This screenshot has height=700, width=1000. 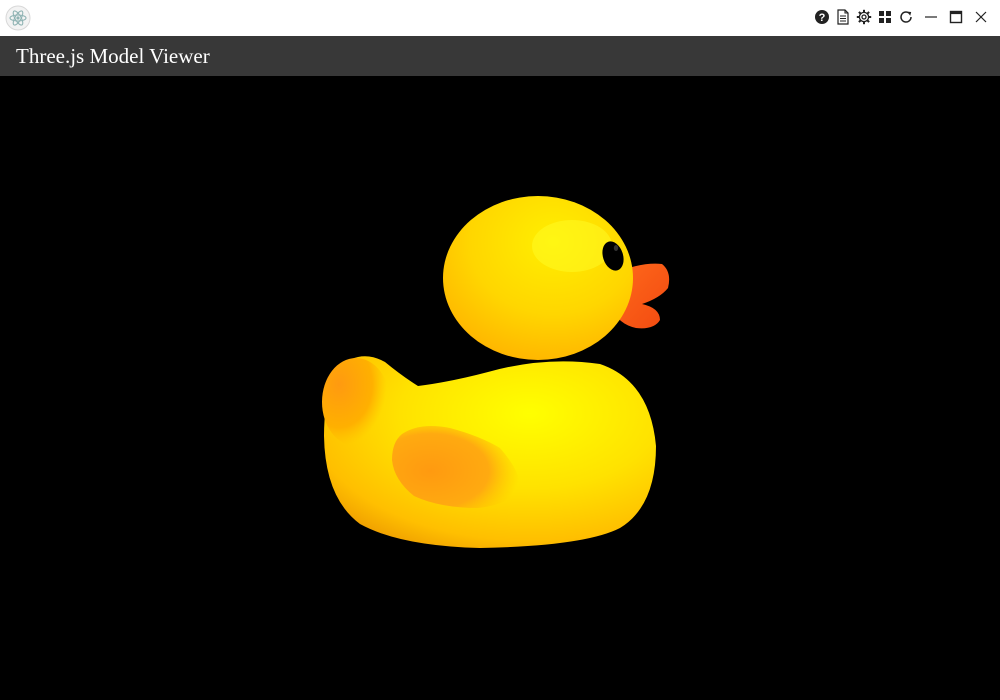 What do you see at coordinates (863, 17) in the screenshot?
I see `settings-icon` at bounding box center [863, 17].